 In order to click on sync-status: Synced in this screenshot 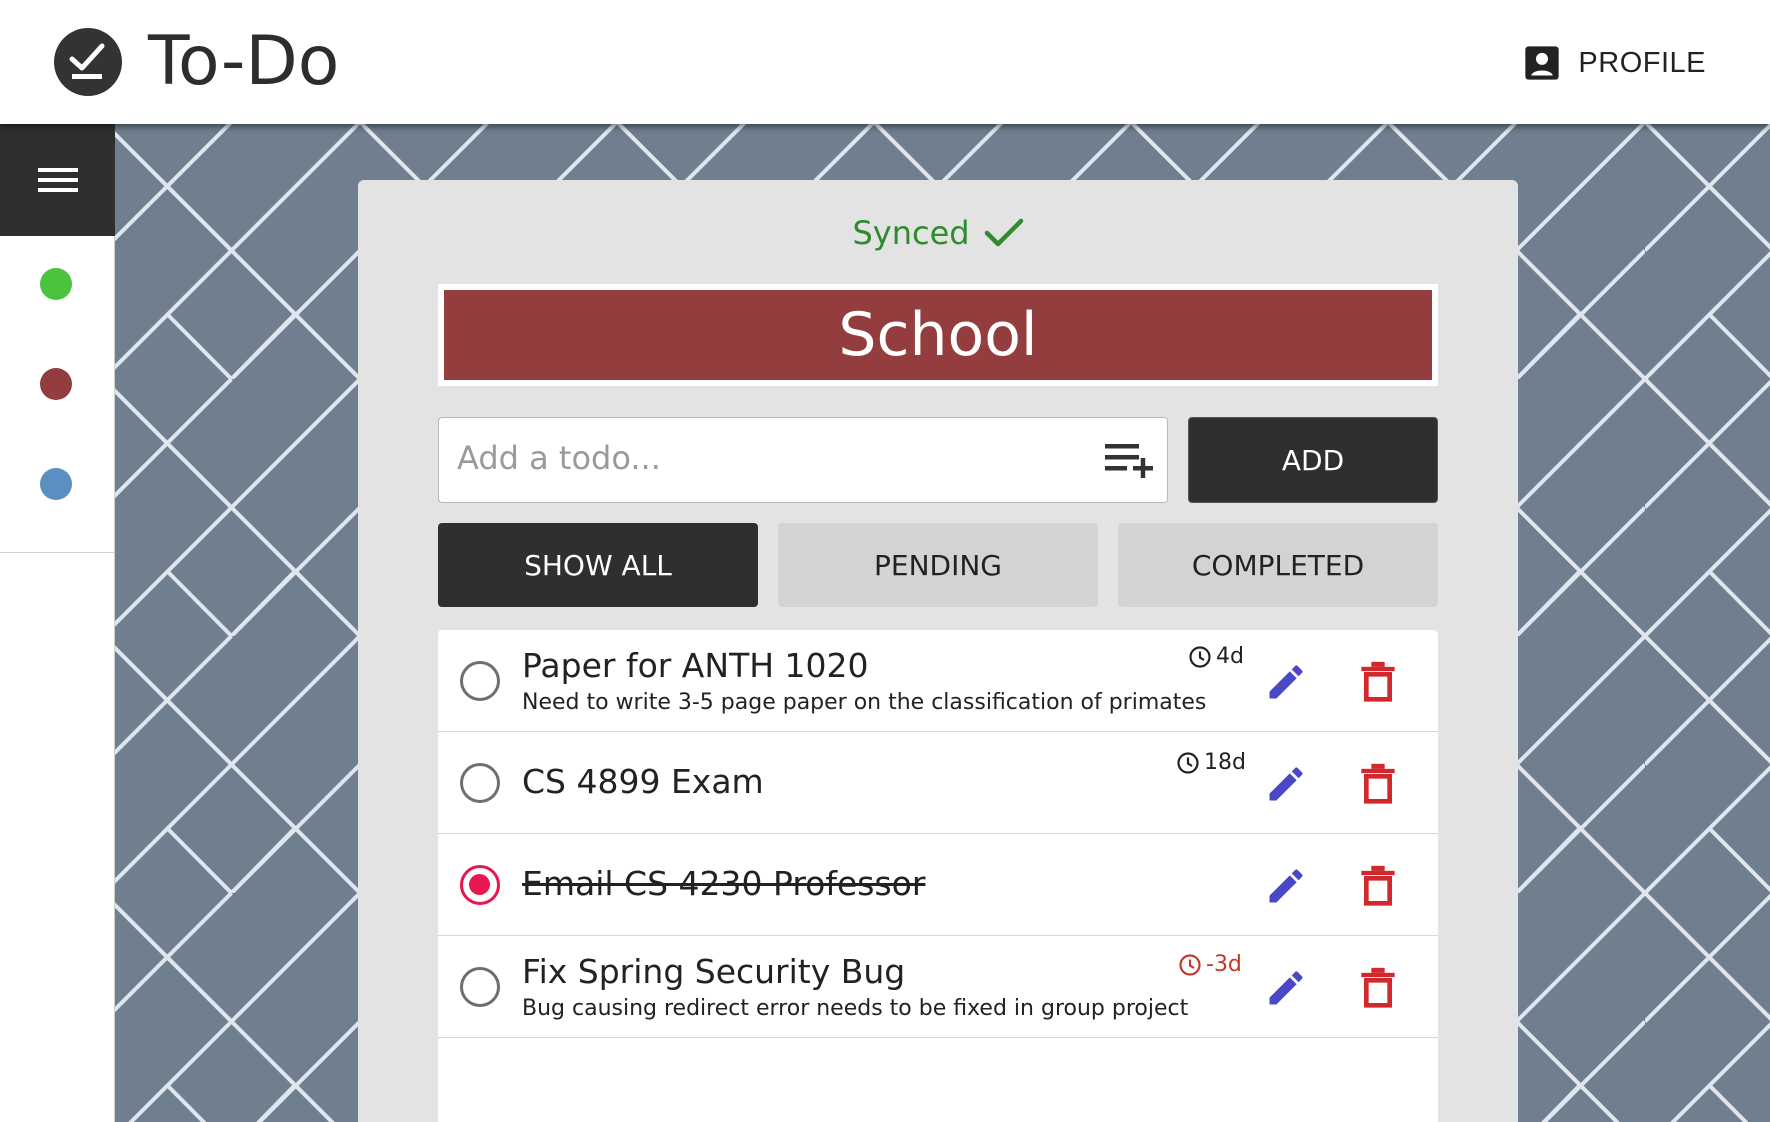, I will do `click(938, 233)`.